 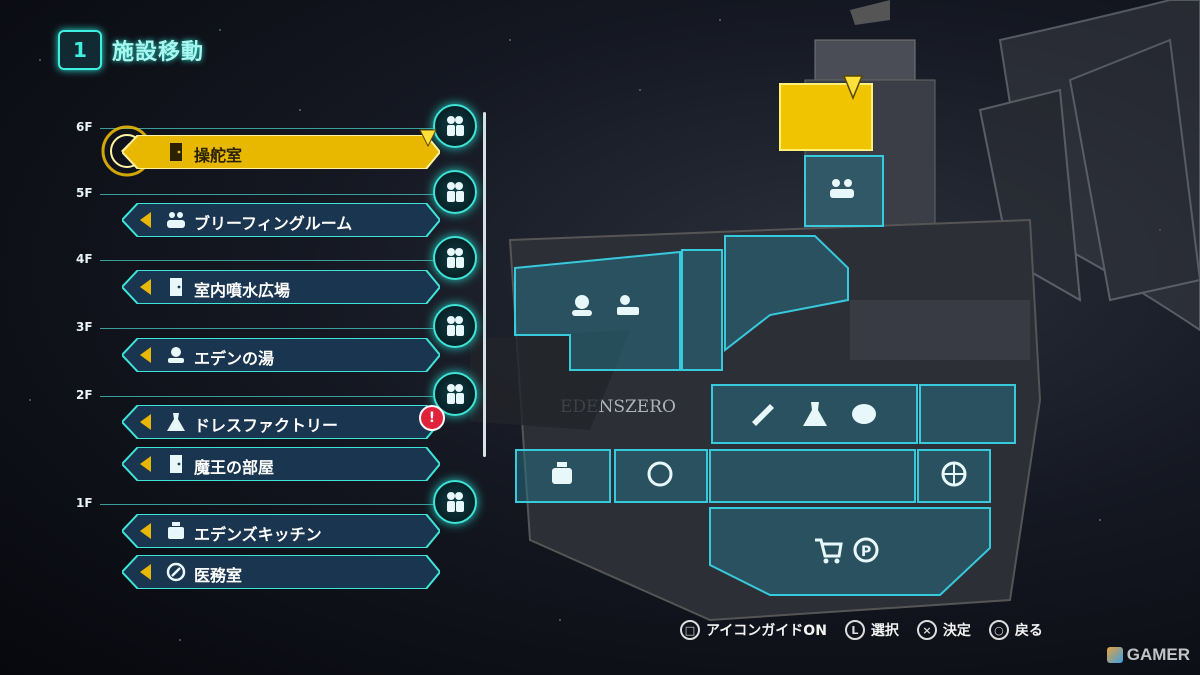 I want to click on medical-icon, so click(x=176, y=572).